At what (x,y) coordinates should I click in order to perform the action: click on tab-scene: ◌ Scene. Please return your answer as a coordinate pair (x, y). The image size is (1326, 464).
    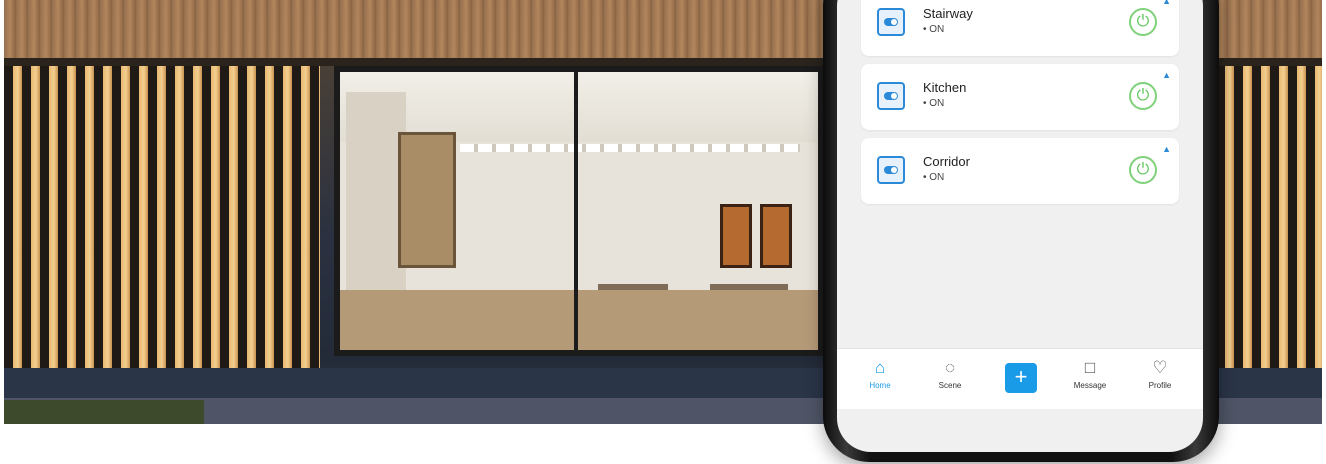
    Looking at the image, I should click on (950, 373).